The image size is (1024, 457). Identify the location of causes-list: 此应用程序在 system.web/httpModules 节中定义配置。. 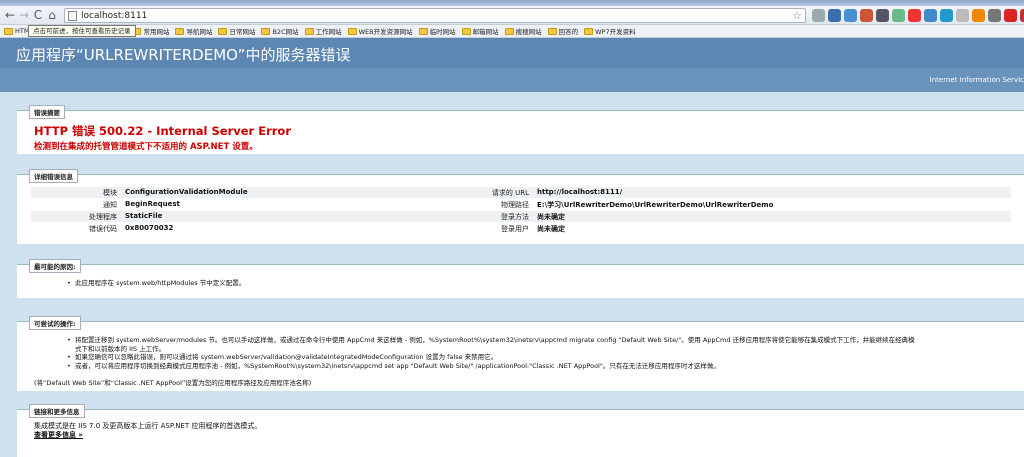
(156, 283).